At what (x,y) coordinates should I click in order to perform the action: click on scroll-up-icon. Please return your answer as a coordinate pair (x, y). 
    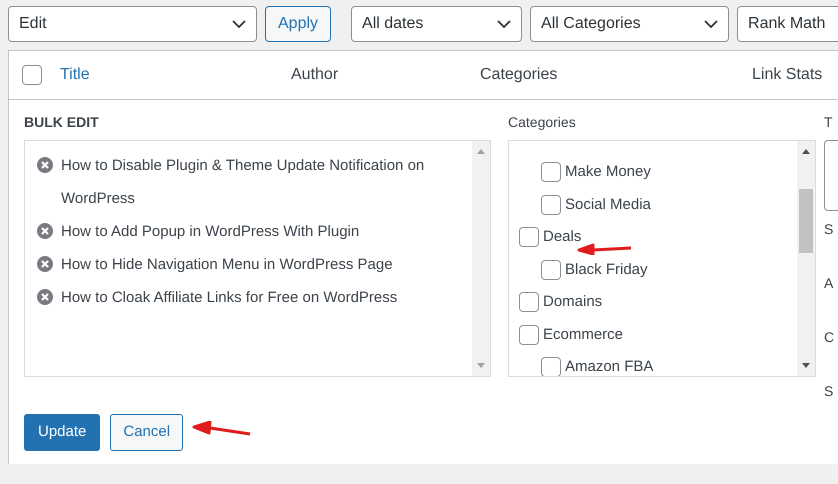
    Looking at the image, I should click on (806, 151).